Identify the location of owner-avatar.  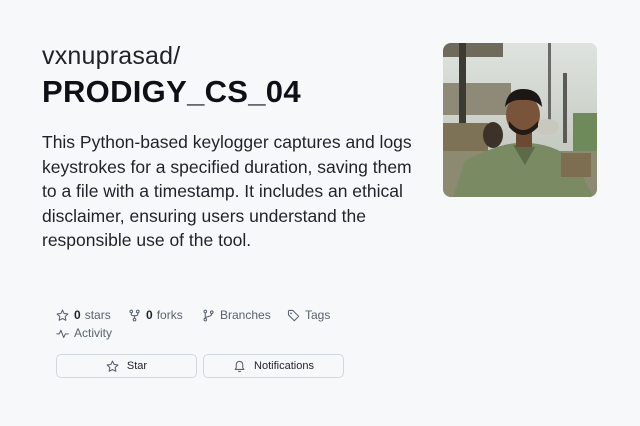
(520, 120).